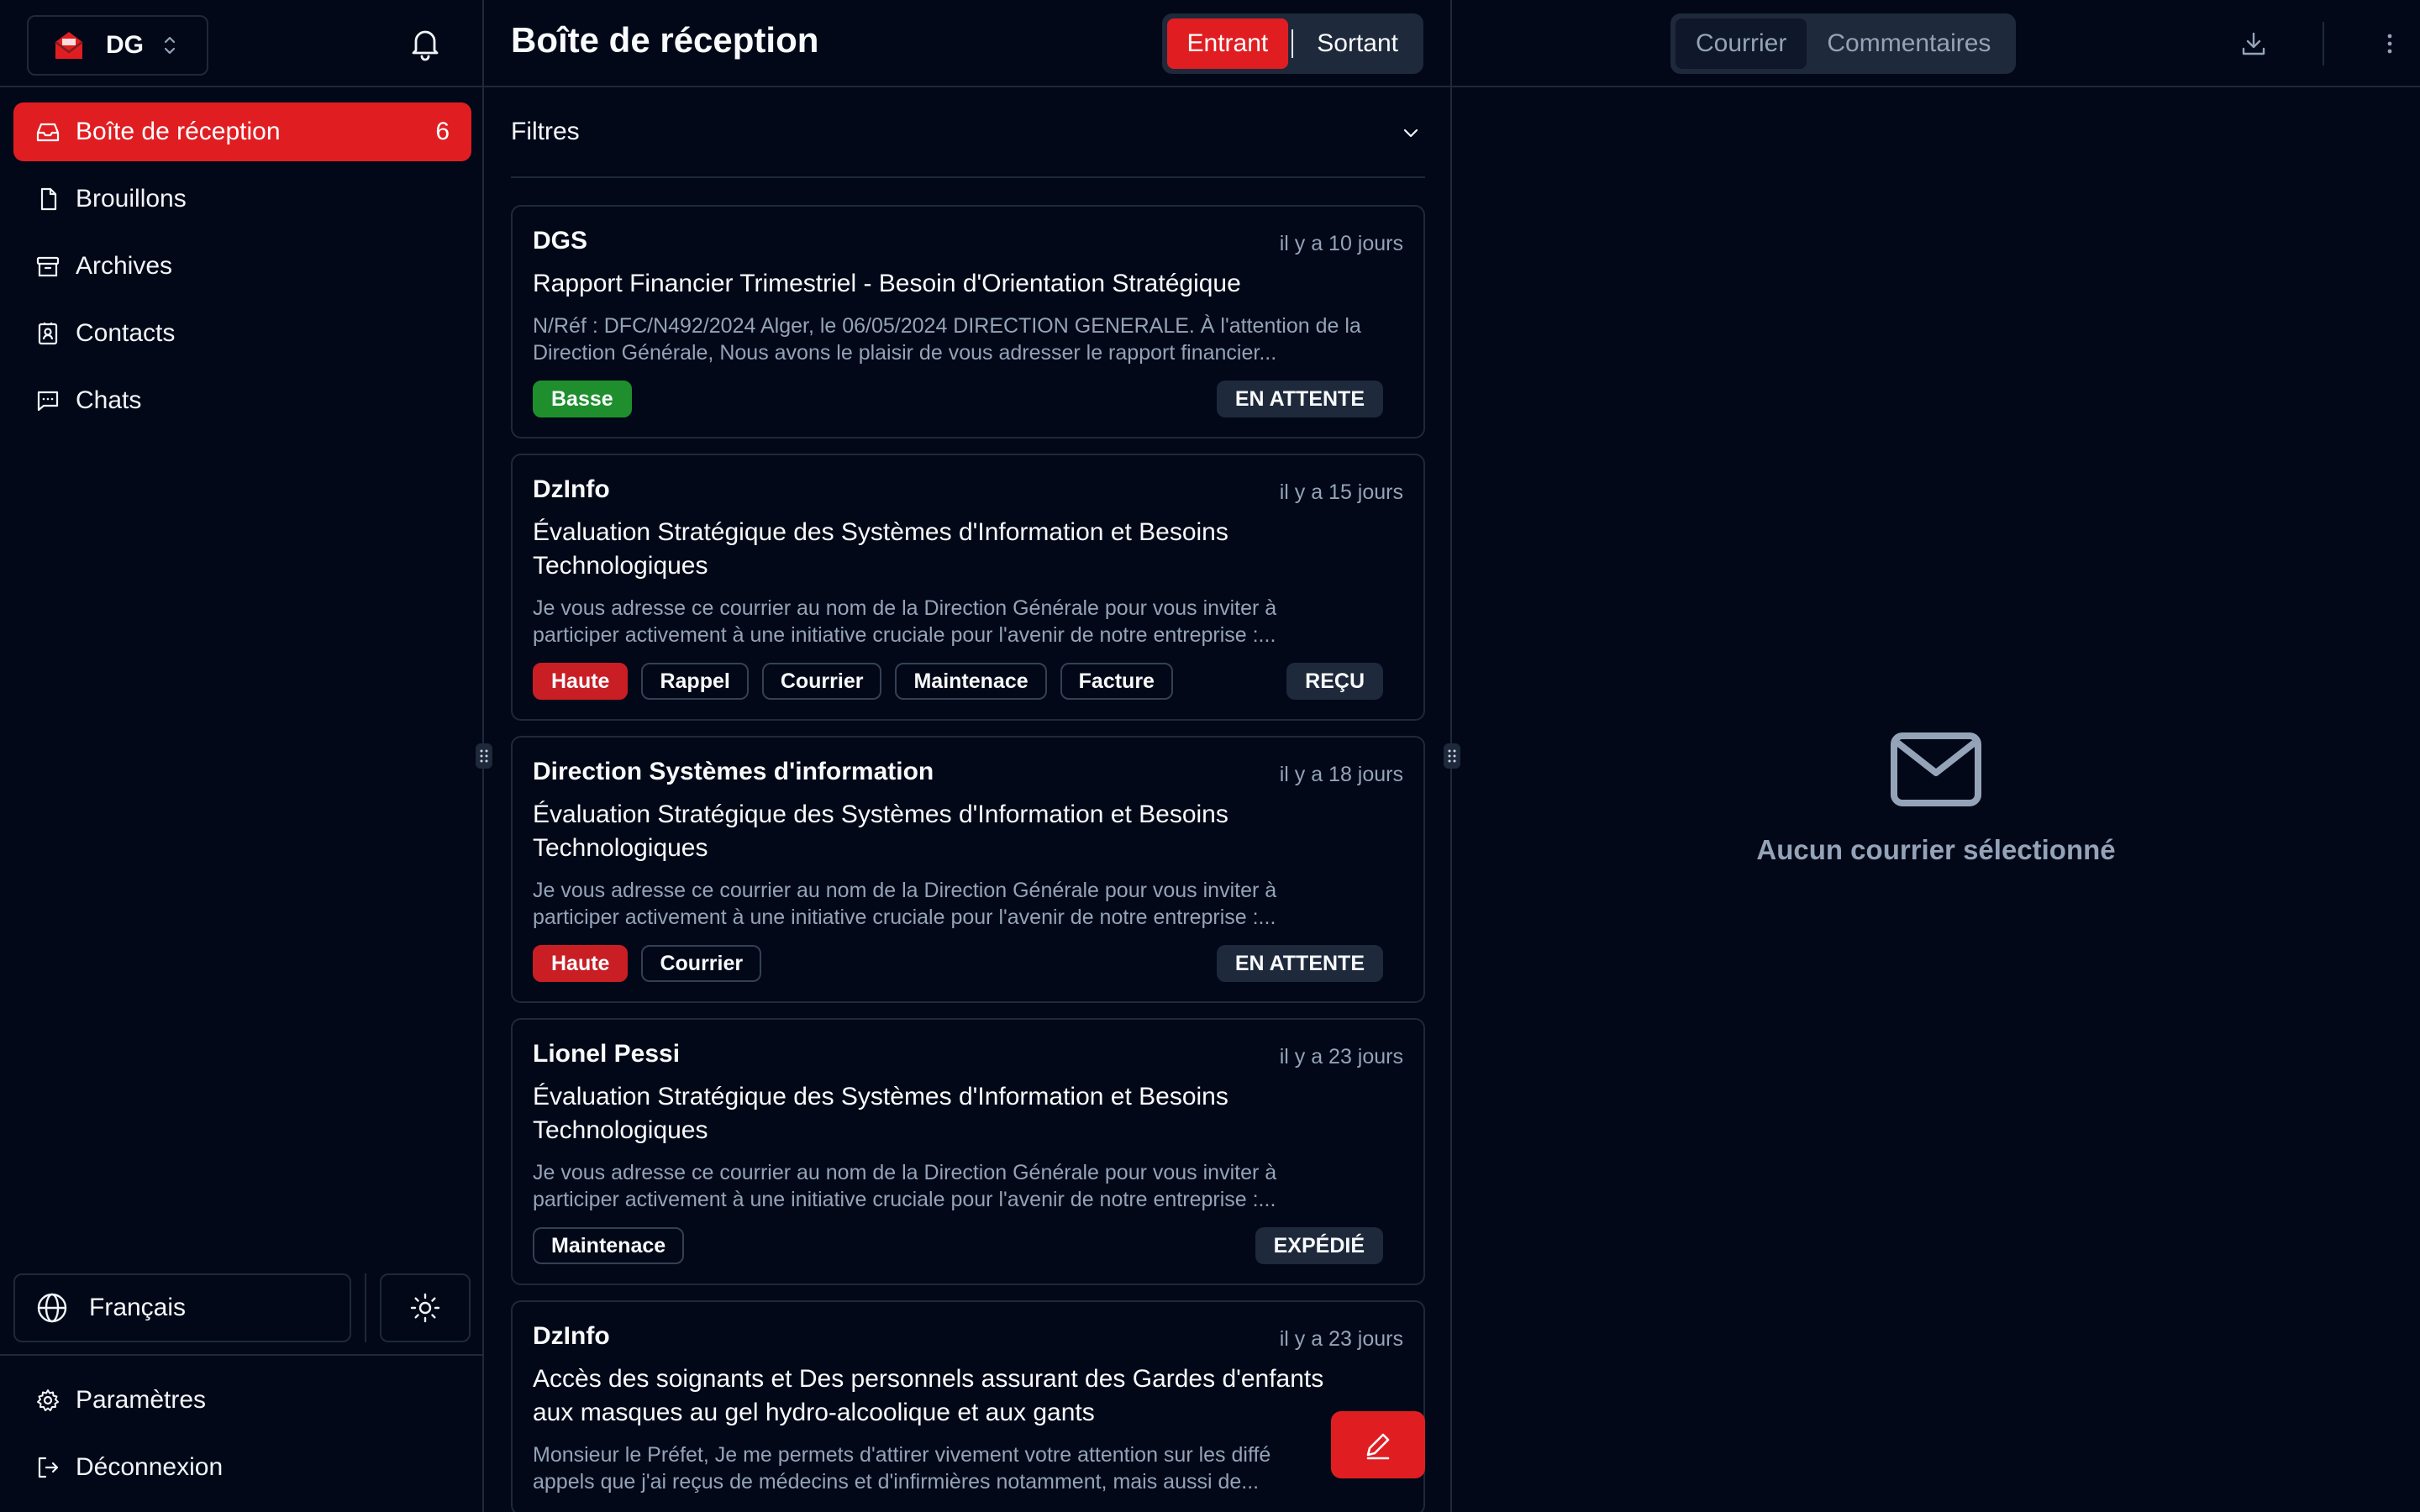  I want to click on settings-link: Paramètres, so click(241, 1400).